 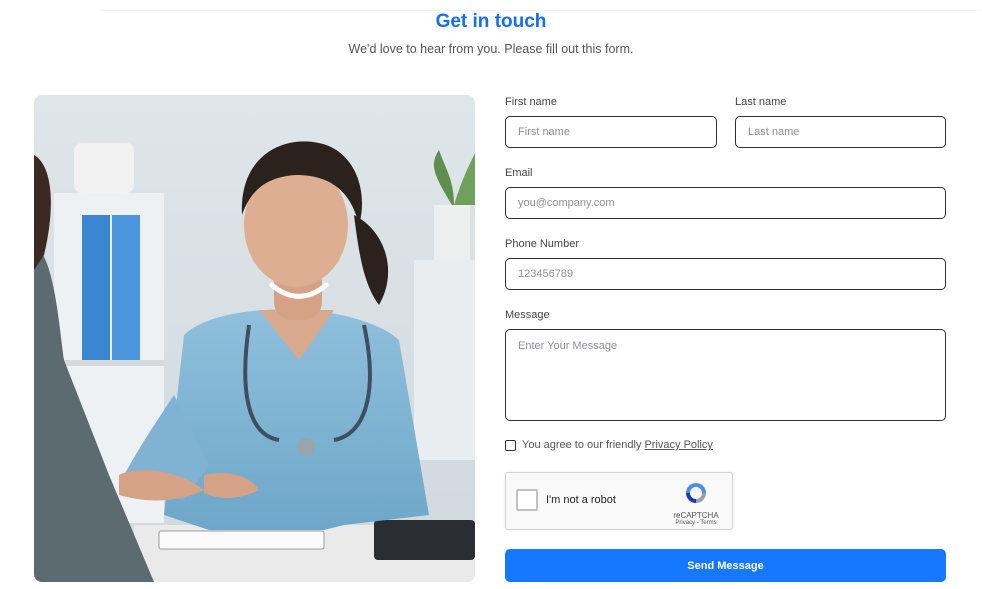 I want to click on email-input, so click(x=725, y=203).